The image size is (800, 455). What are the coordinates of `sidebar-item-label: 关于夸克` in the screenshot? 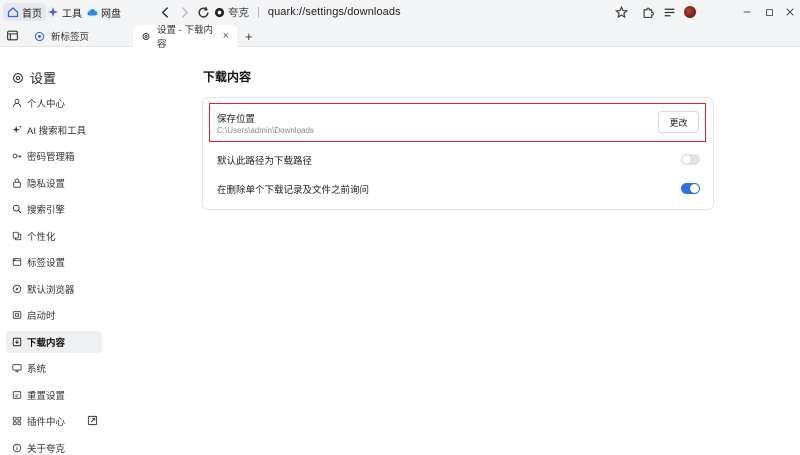 It's located at (46, 449).